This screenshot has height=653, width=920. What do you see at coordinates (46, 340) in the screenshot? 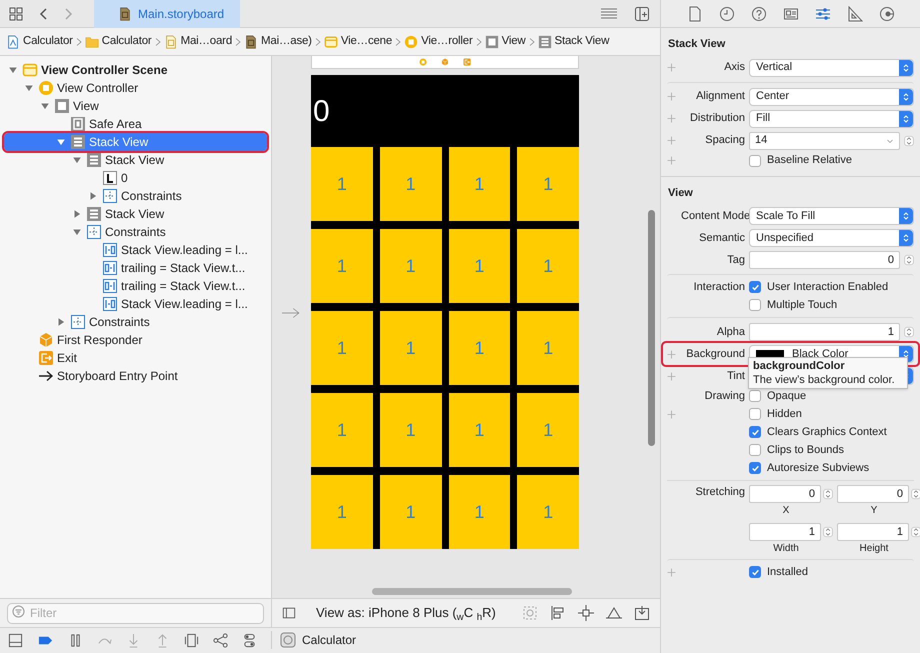
I see `cube-icon` at bounding box center [46, 340].